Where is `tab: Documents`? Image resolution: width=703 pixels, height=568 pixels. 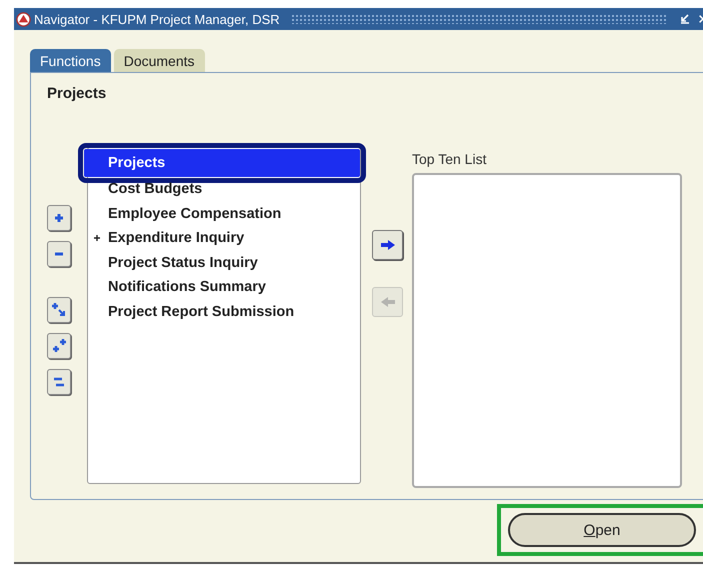 tab: Documents is located at coordinates (159, 60).